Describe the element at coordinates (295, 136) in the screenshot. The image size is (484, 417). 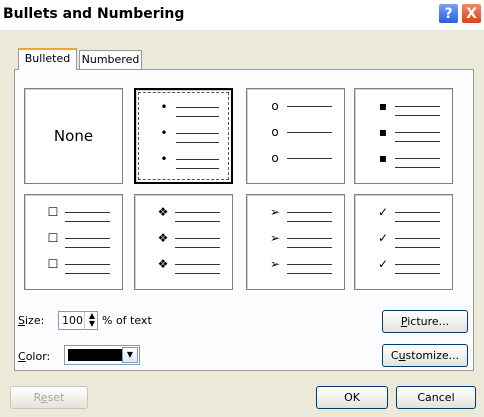
I see `bullet-option-circle: o o o` at that location.